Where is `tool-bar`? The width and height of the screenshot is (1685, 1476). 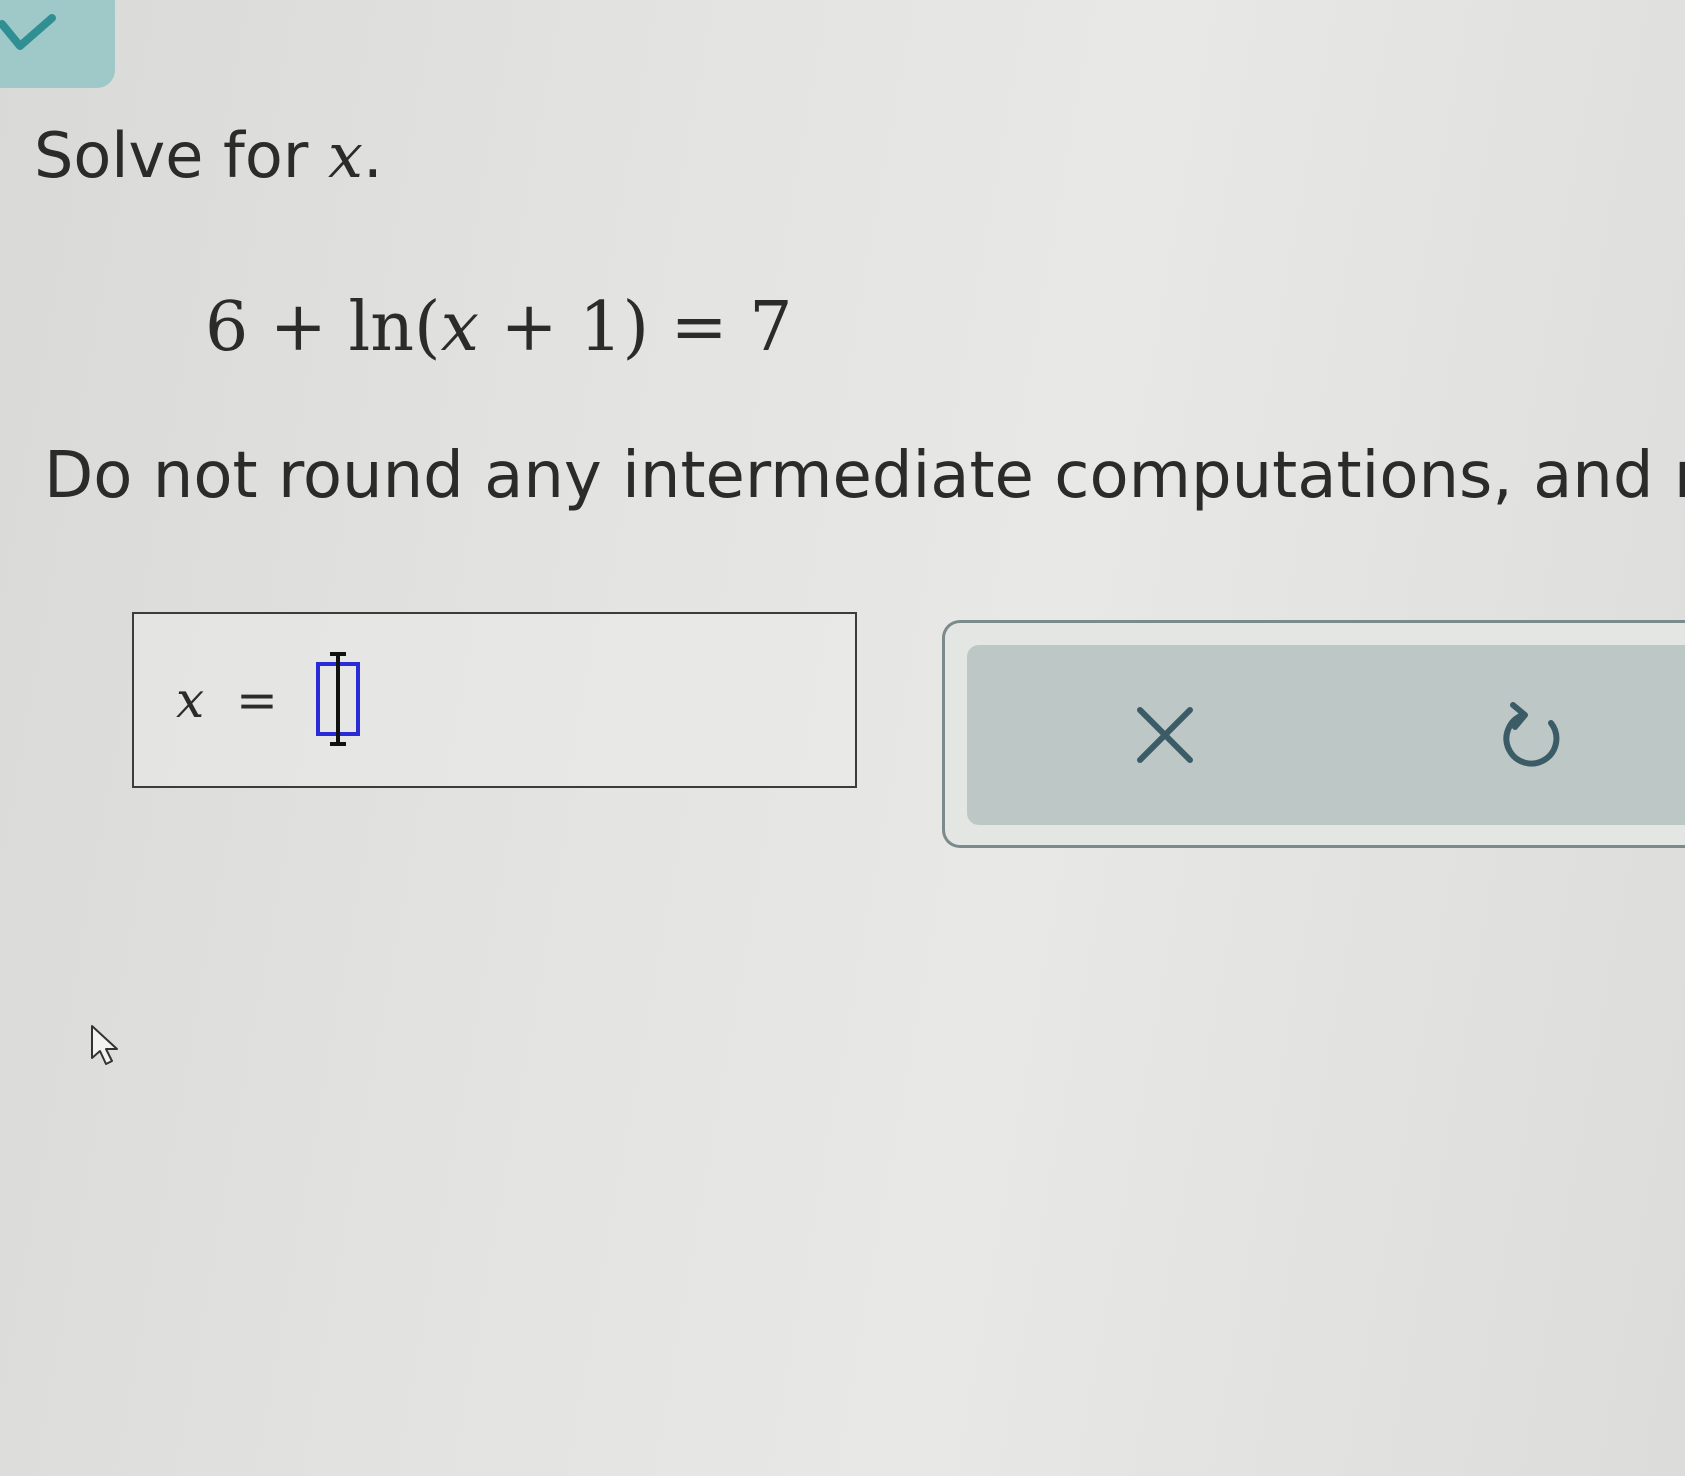
tool-bar is located at coordinates (1326, 735).